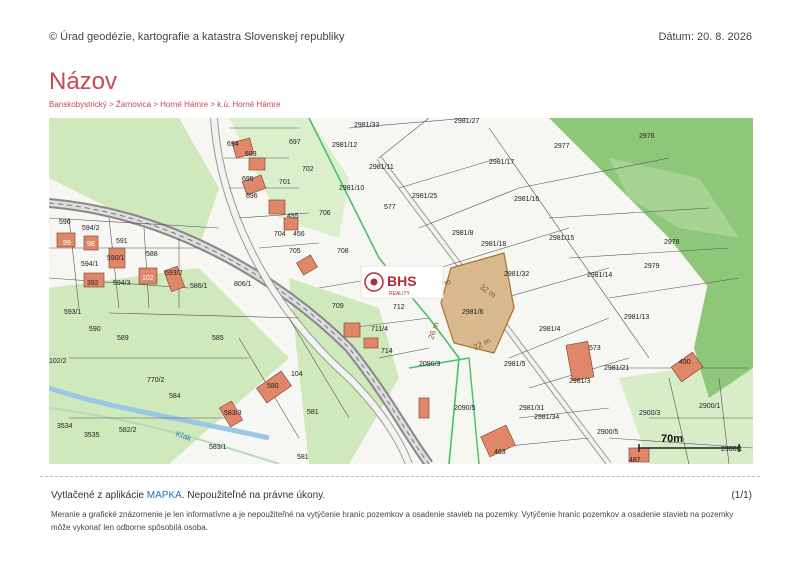 The height and width of the screenshot is (565, 800). Describe the element at coordinates (295, 142) in the screenshot. I see `svg-text: 697` at that location.